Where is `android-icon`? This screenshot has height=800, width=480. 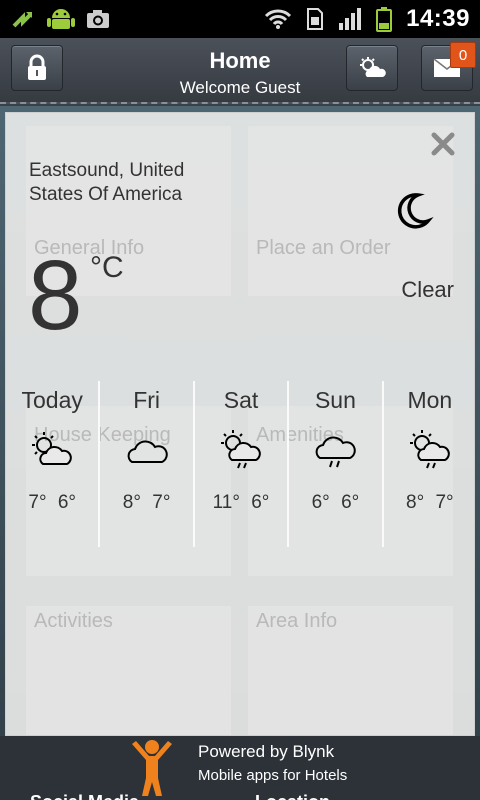
android-icon is located at coordinates (61, 19).